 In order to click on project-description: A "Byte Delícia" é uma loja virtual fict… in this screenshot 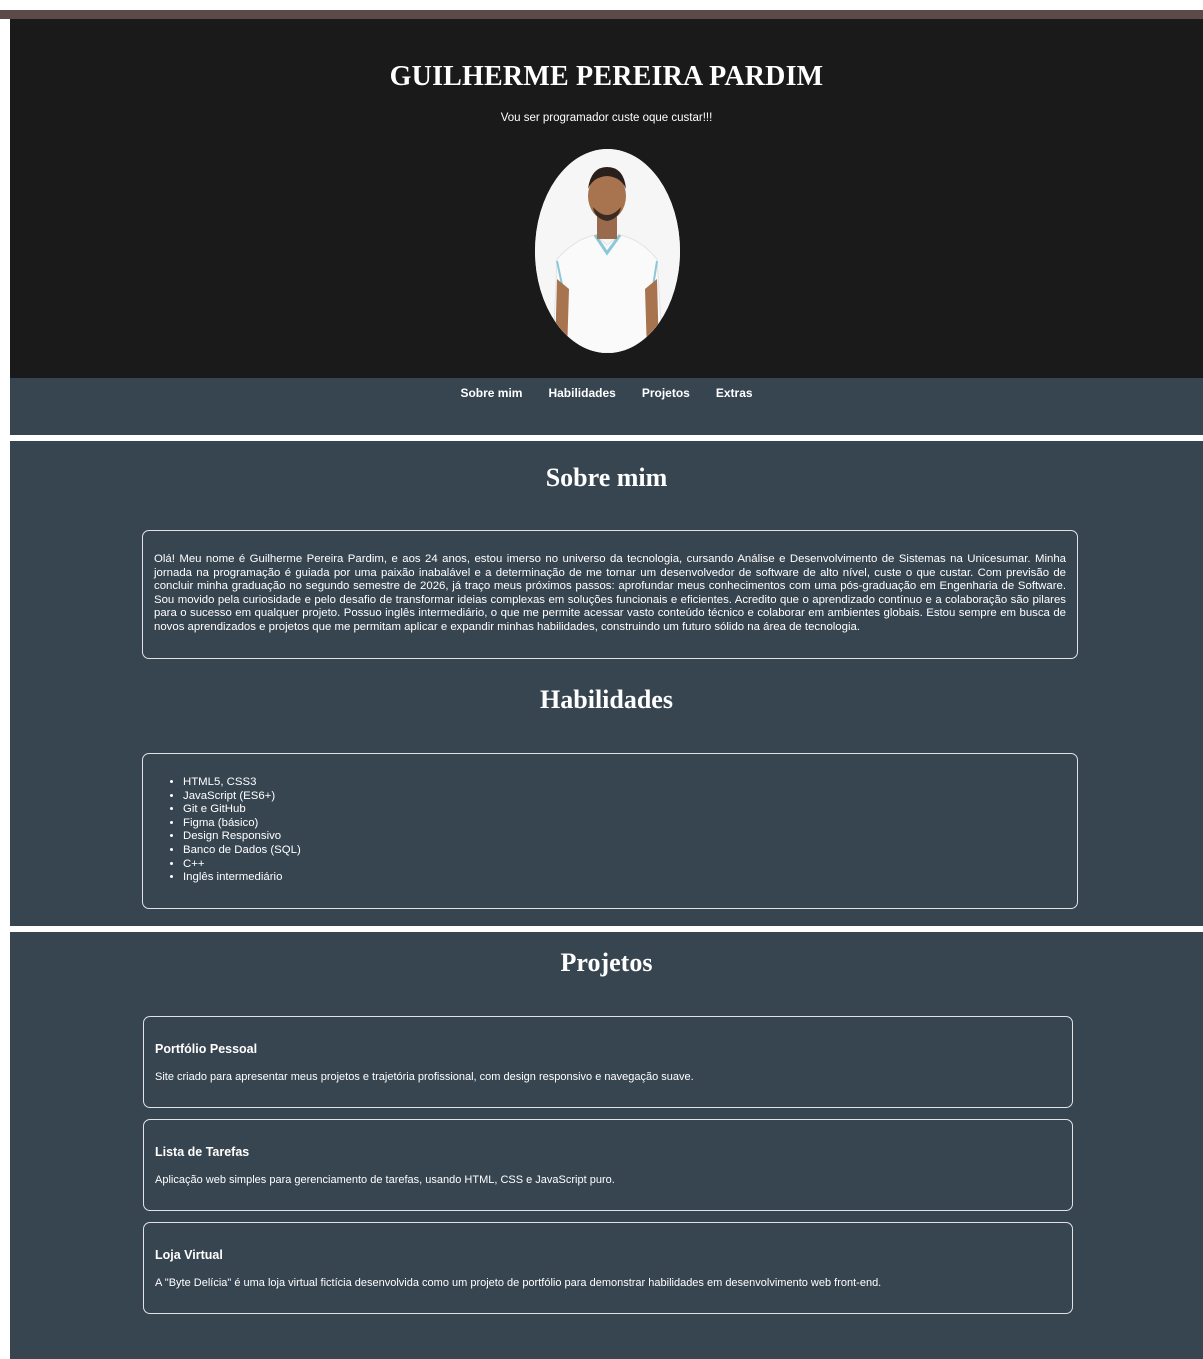, I will do `click(518, 1283)`.